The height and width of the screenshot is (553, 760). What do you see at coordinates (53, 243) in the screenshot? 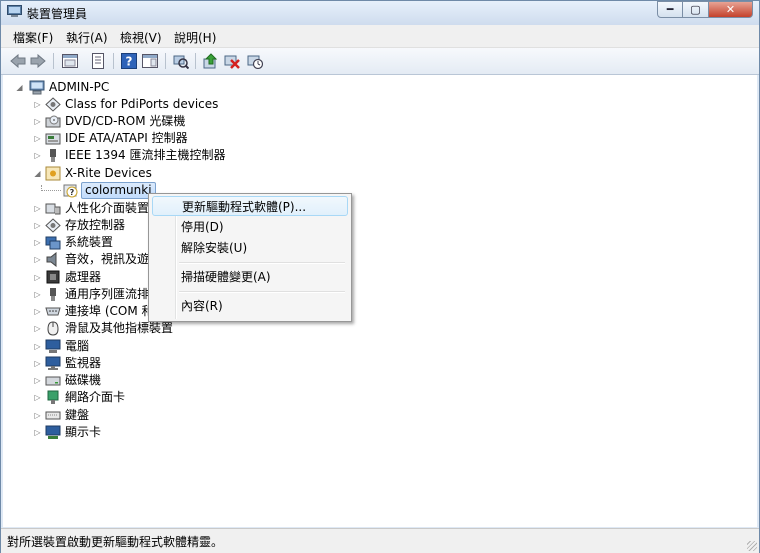
I see `system-device-icon` at bounding box center [53, 243].